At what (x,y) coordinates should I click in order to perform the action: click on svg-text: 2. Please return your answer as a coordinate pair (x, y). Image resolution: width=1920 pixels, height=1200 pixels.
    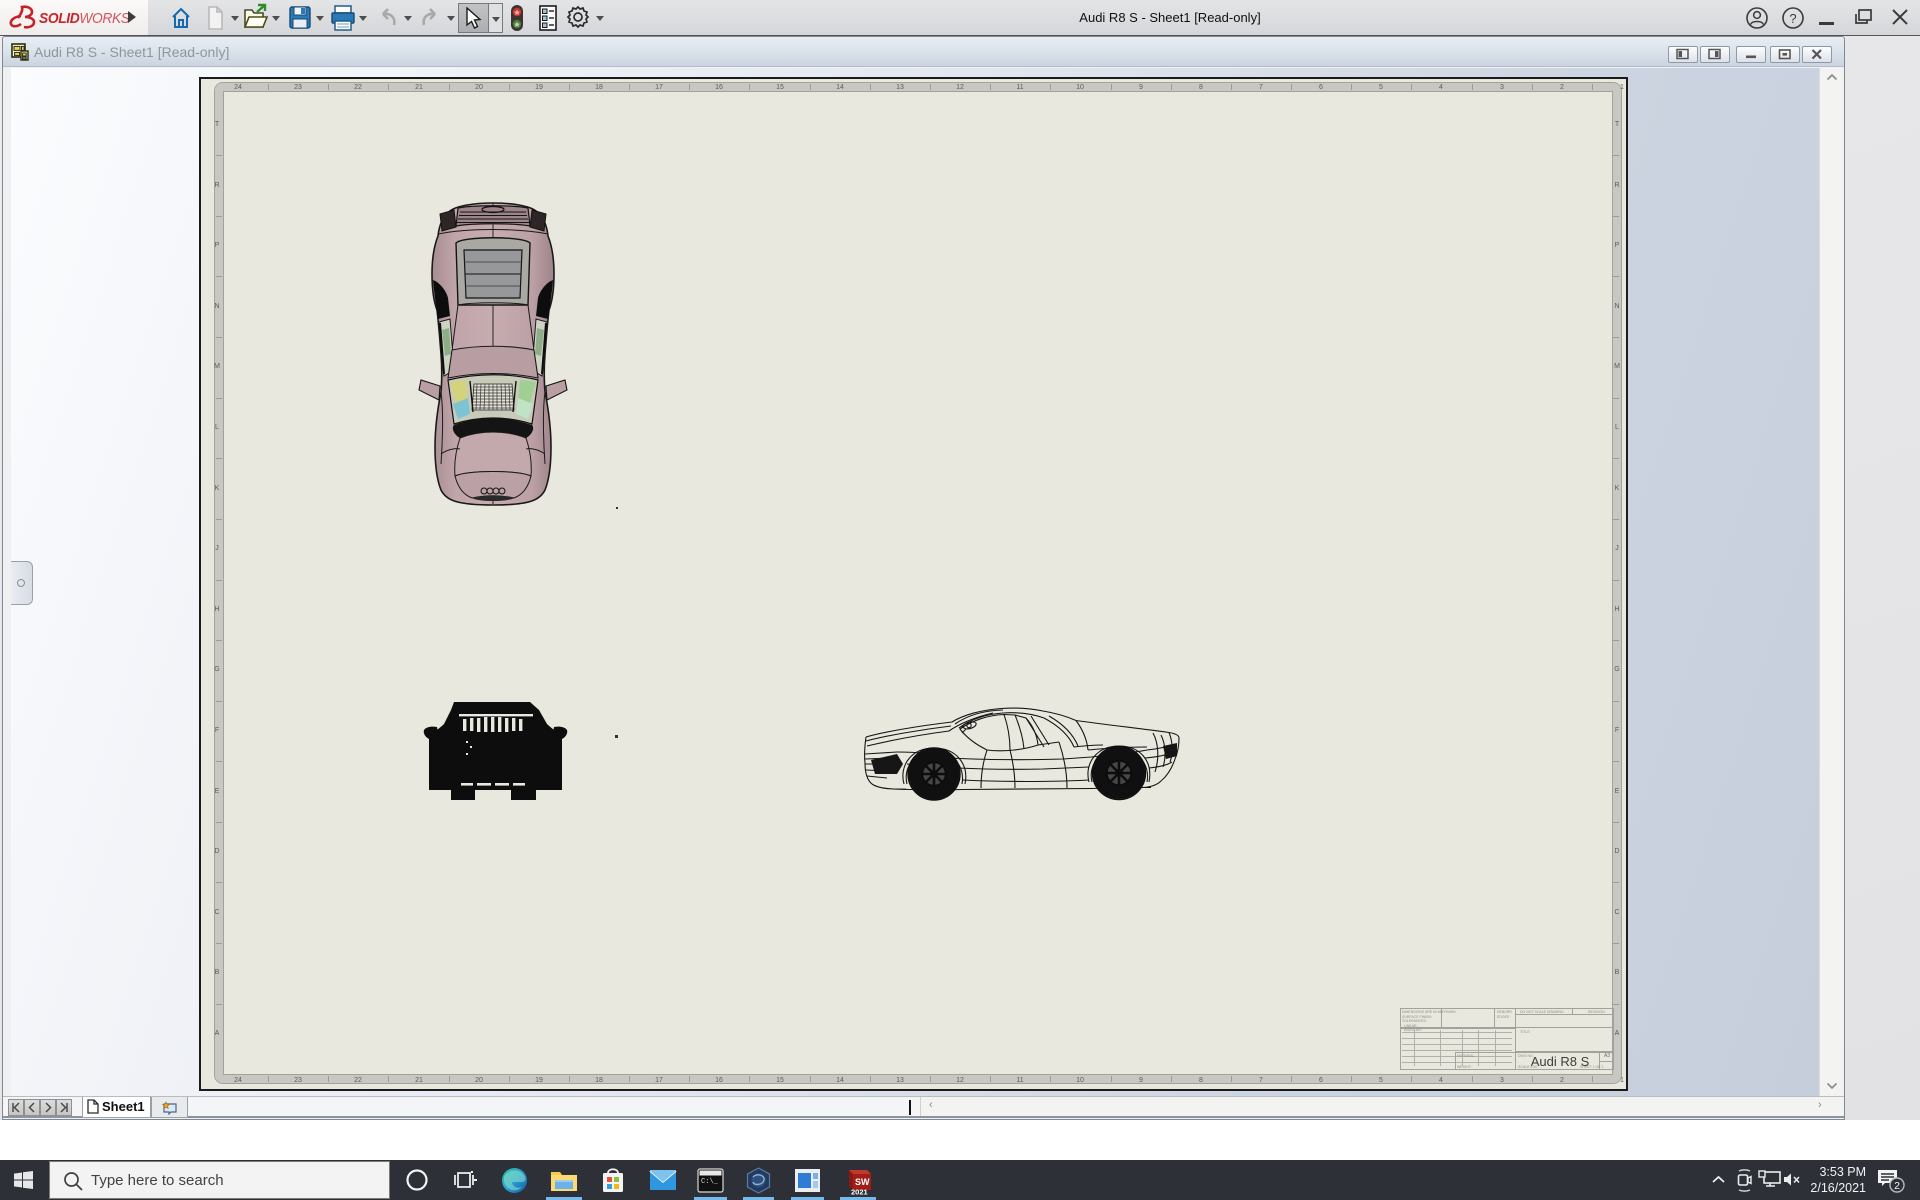
    Looking at the image, I should click on (1897, 1186).